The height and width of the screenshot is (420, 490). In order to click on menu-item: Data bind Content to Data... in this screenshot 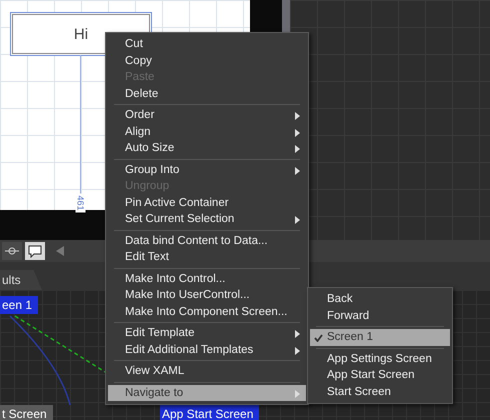, I will do `click(207, 240)`.